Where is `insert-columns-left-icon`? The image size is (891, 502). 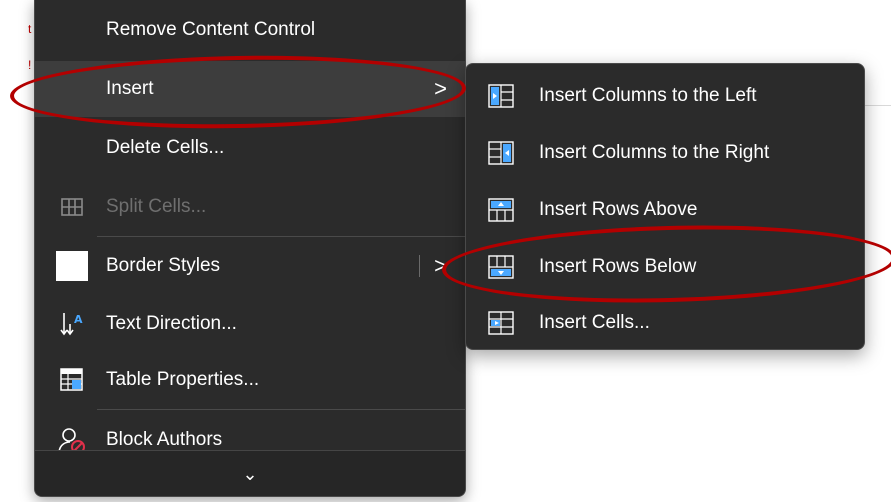 insert-columns-left-icon is located at coordinates (501, 96).